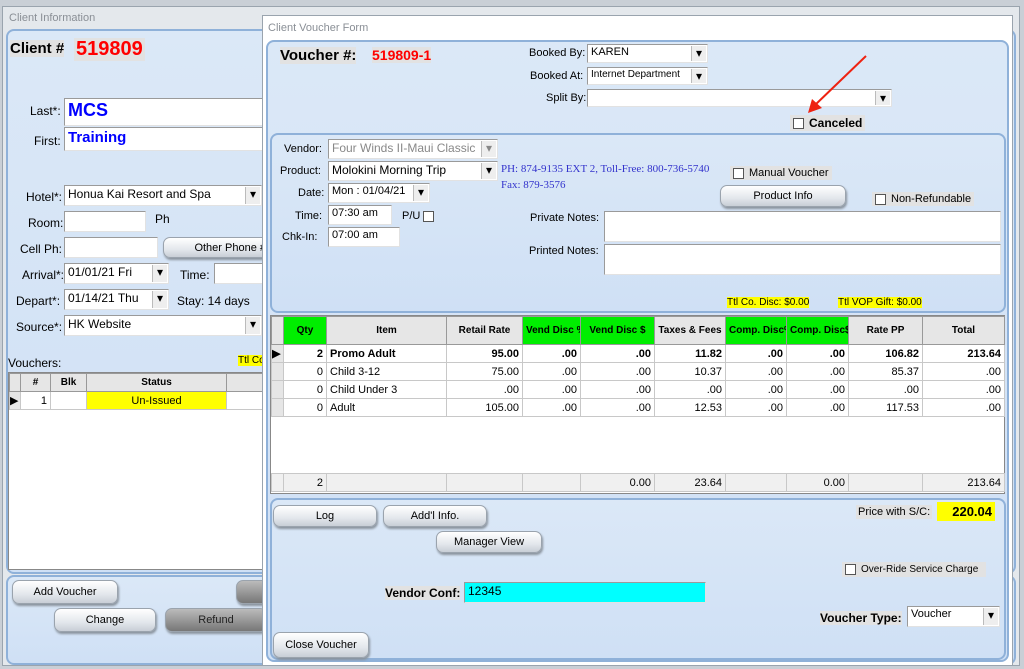 The width and height of the screenshot is (1024, 669). I want to click on line-item-row: 0 Adult 105.00.00.00 12.53.00.00 117.53.00, so click(638, 407).